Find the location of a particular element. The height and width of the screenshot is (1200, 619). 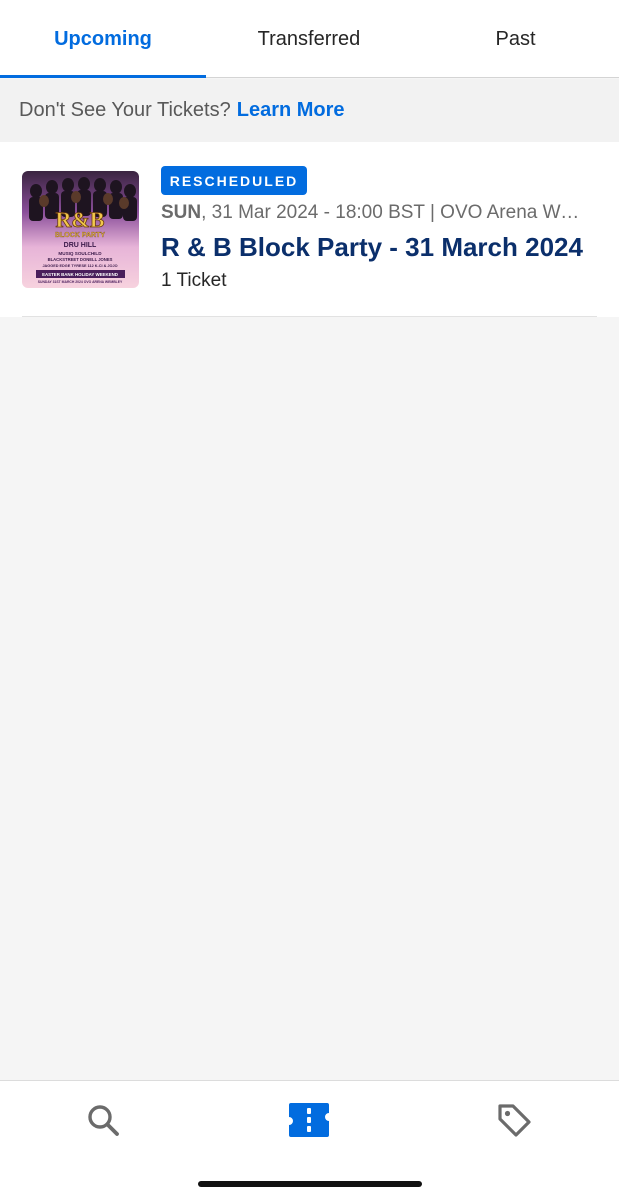

notice-text: Don't See Your Tickets? is located at coordinates (125, 110).